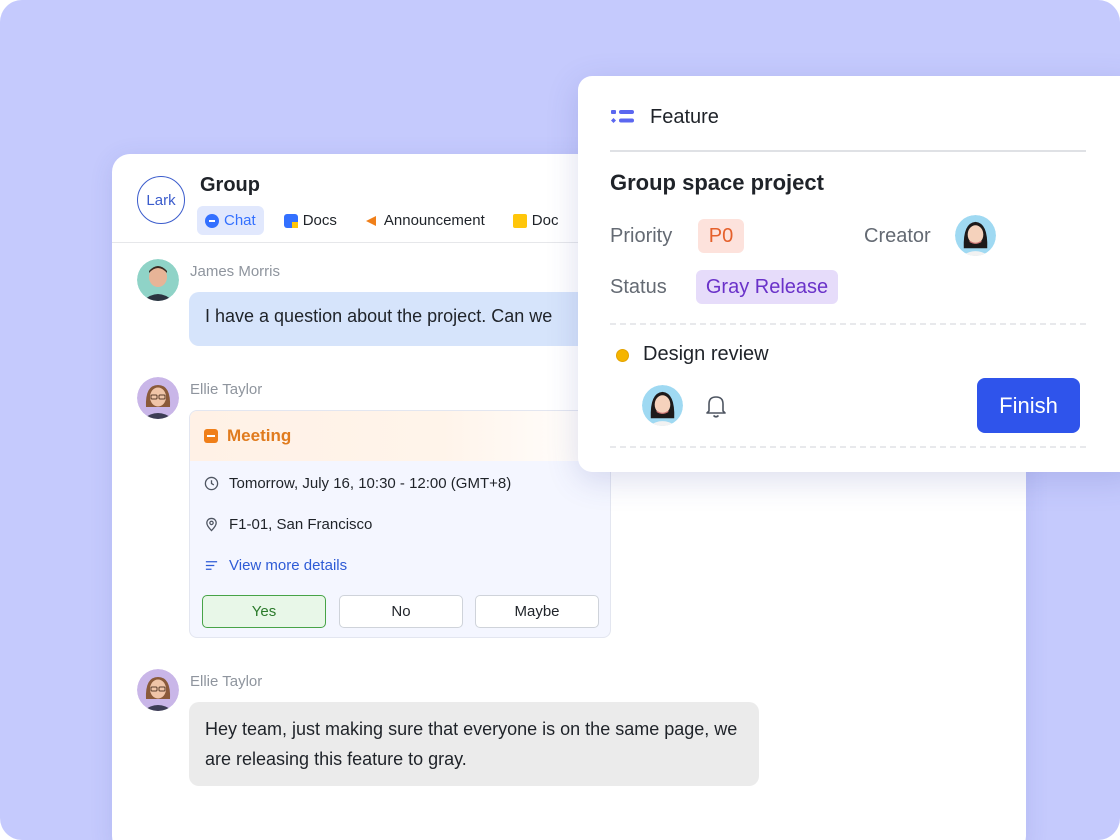  Describe the element at coordinates (848, 151) in the screenshot. I see `feature-divider` at that location.